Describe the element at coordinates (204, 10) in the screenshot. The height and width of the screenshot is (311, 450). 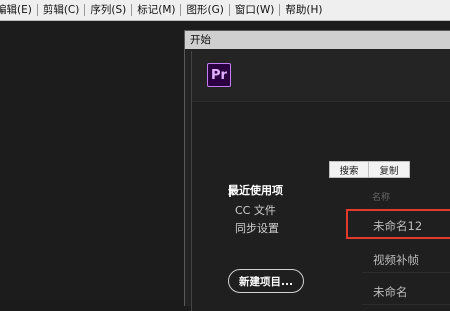
I see `menu-graphics: 图形(G)` at that location.